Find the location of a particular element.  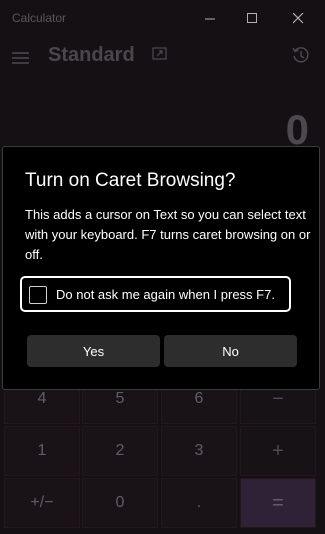

yes-button: Yes is located at coordinates (93, 351).